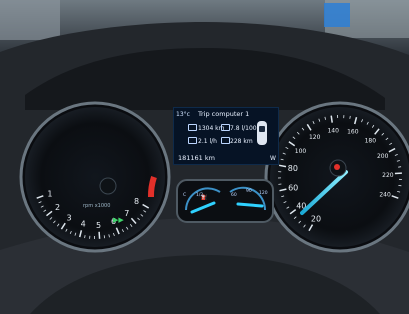  Describe the element at coordinates (118, 220) in the screenshot. I see `turn-signal-icon: ▶▶` at that location.